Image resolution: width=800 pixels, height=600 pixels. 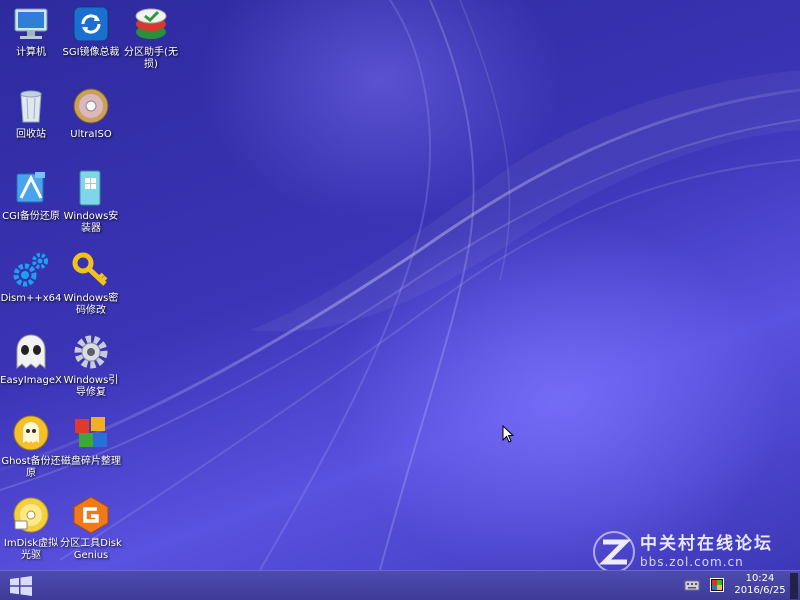 I want to click on virtual-cd-icon, so click(x=31, y=515).